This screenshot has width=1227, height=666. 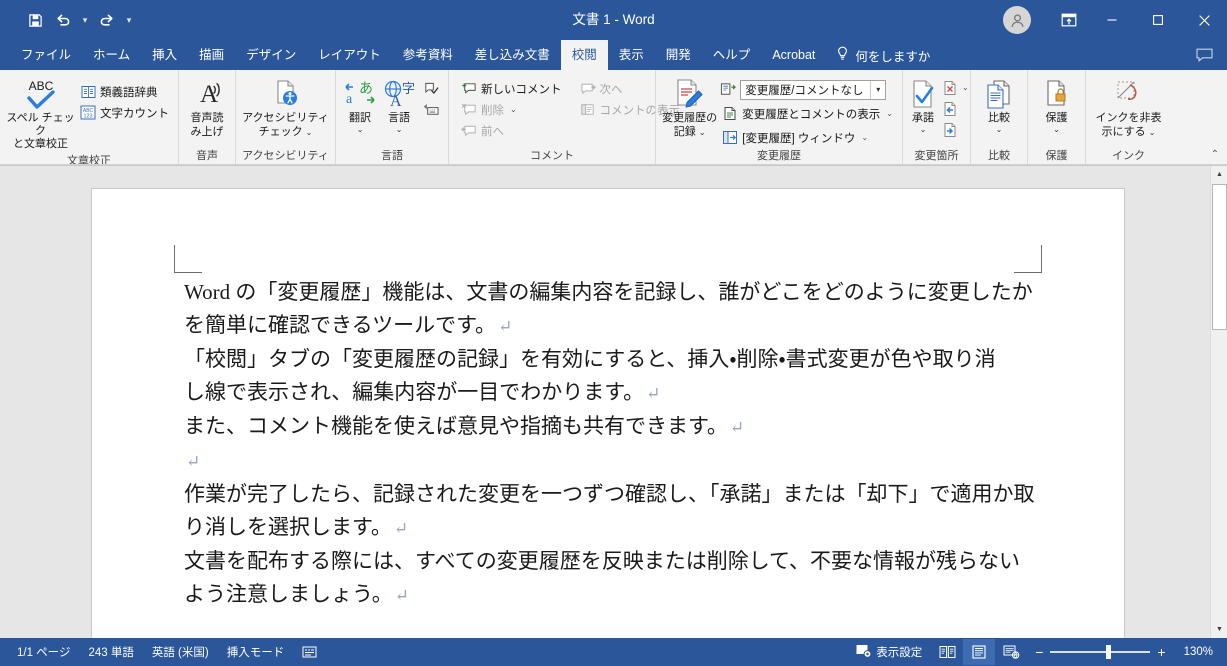 I want to click on collapse-ribbon-icon: ⌃, so click(x=1215, y=154).